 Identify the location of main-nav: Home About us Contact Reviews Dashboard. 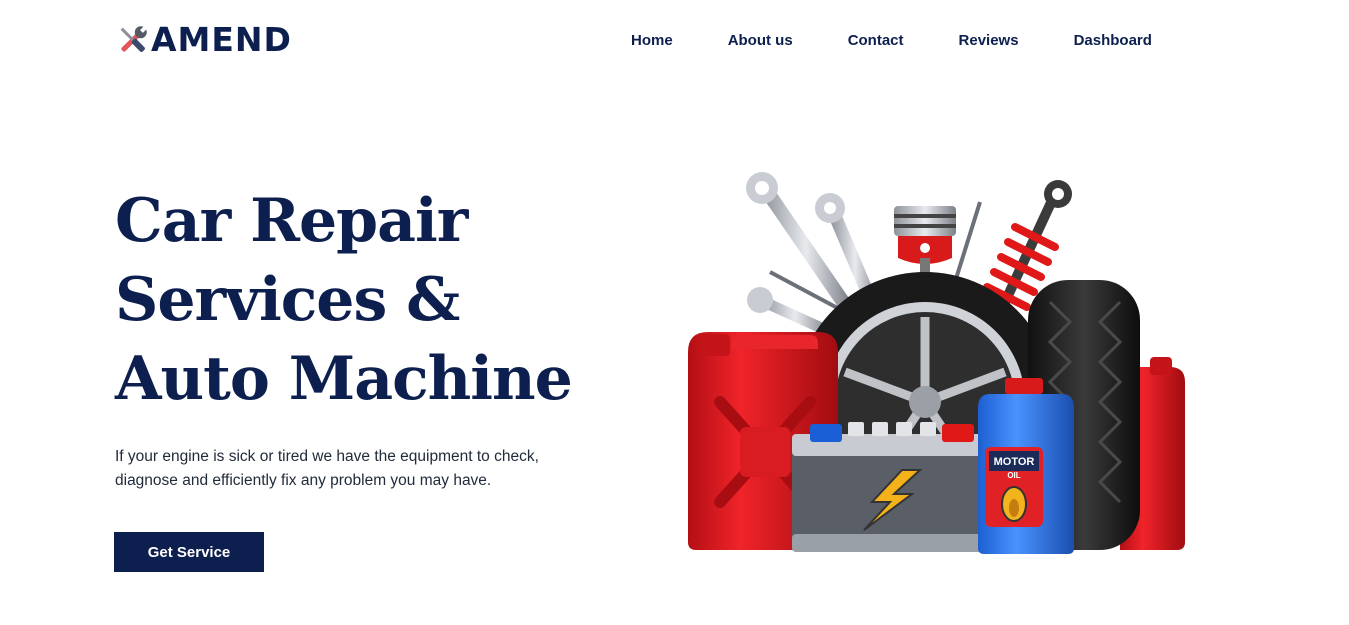
(919, 41).